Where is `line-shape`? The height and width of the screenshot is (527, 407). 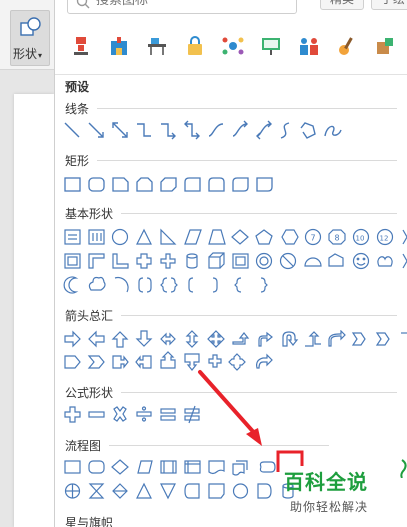
line-shape is located at coordinates (72, 130).